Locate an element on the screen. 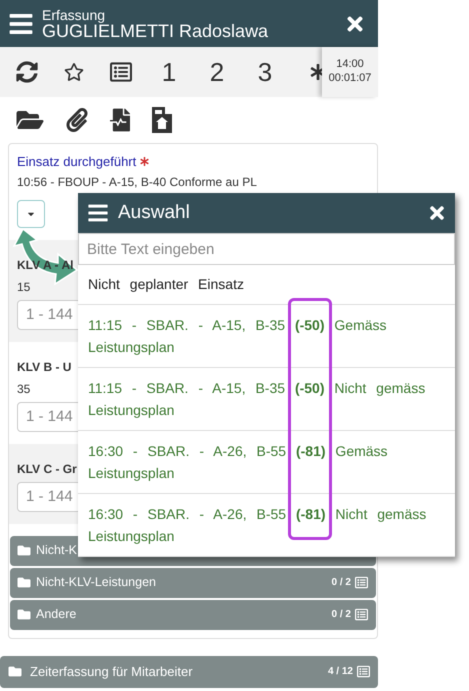 The height and width of the screenshot is (691, 469). option-item: 11:15 - SBAR. - A-15, B-35 (-50) Nicht gemäss Leistungsplan is located at coordinates (266, 399).